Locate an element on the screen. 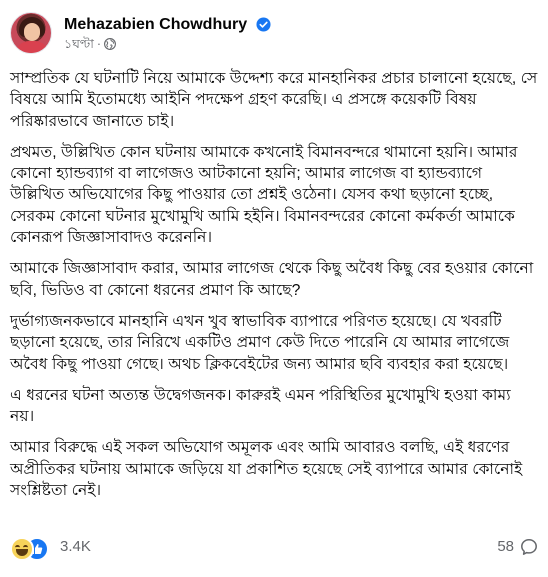 This screenshot has width=548, height=577. post-time: ১ঘণ্টা is located at coordinates (79, 44).